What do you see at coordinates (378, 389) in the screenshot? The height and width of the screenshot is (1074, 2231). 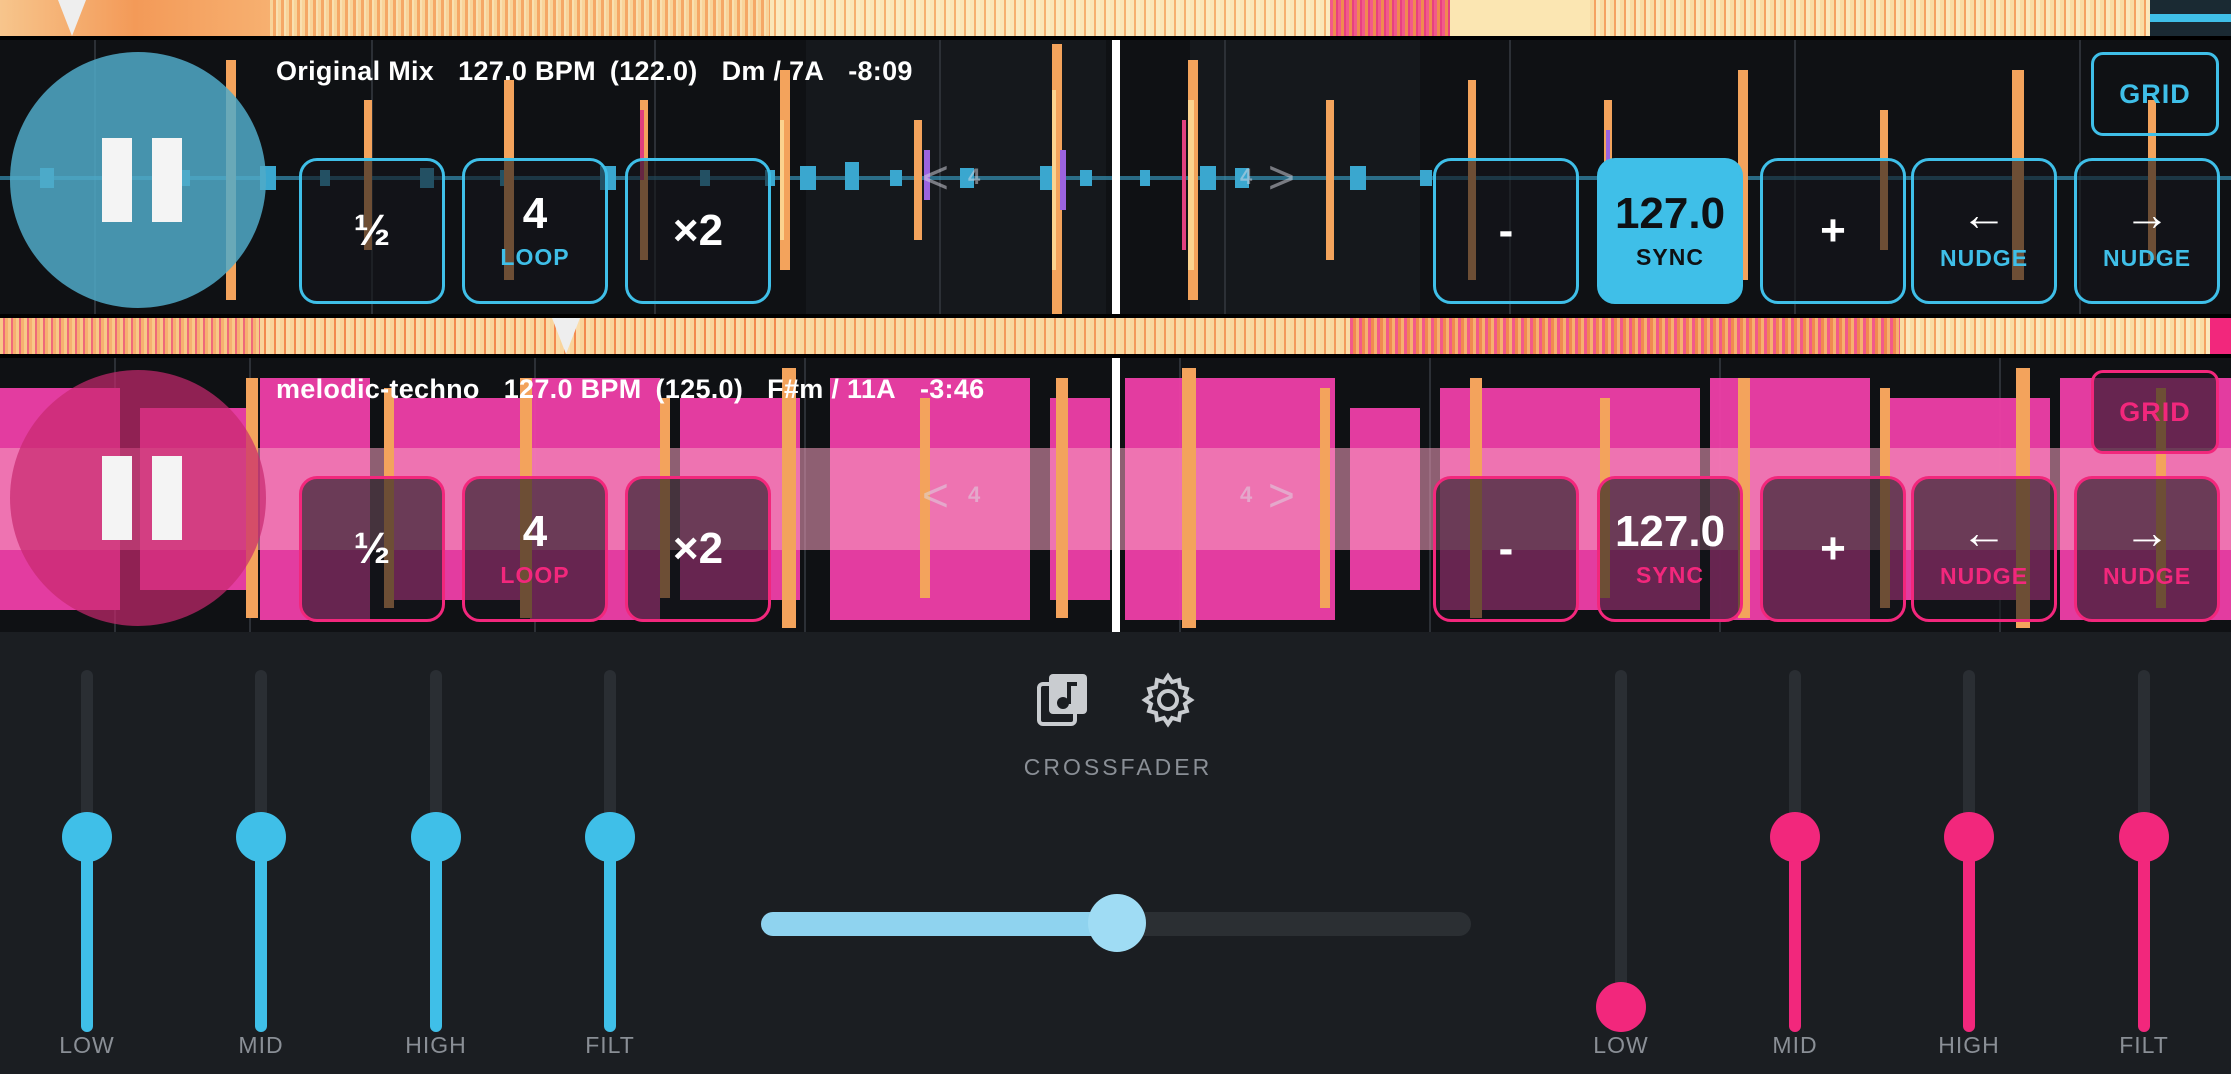 I see `deck-b-title: melodic-techno` at bounding box center [378, 389].